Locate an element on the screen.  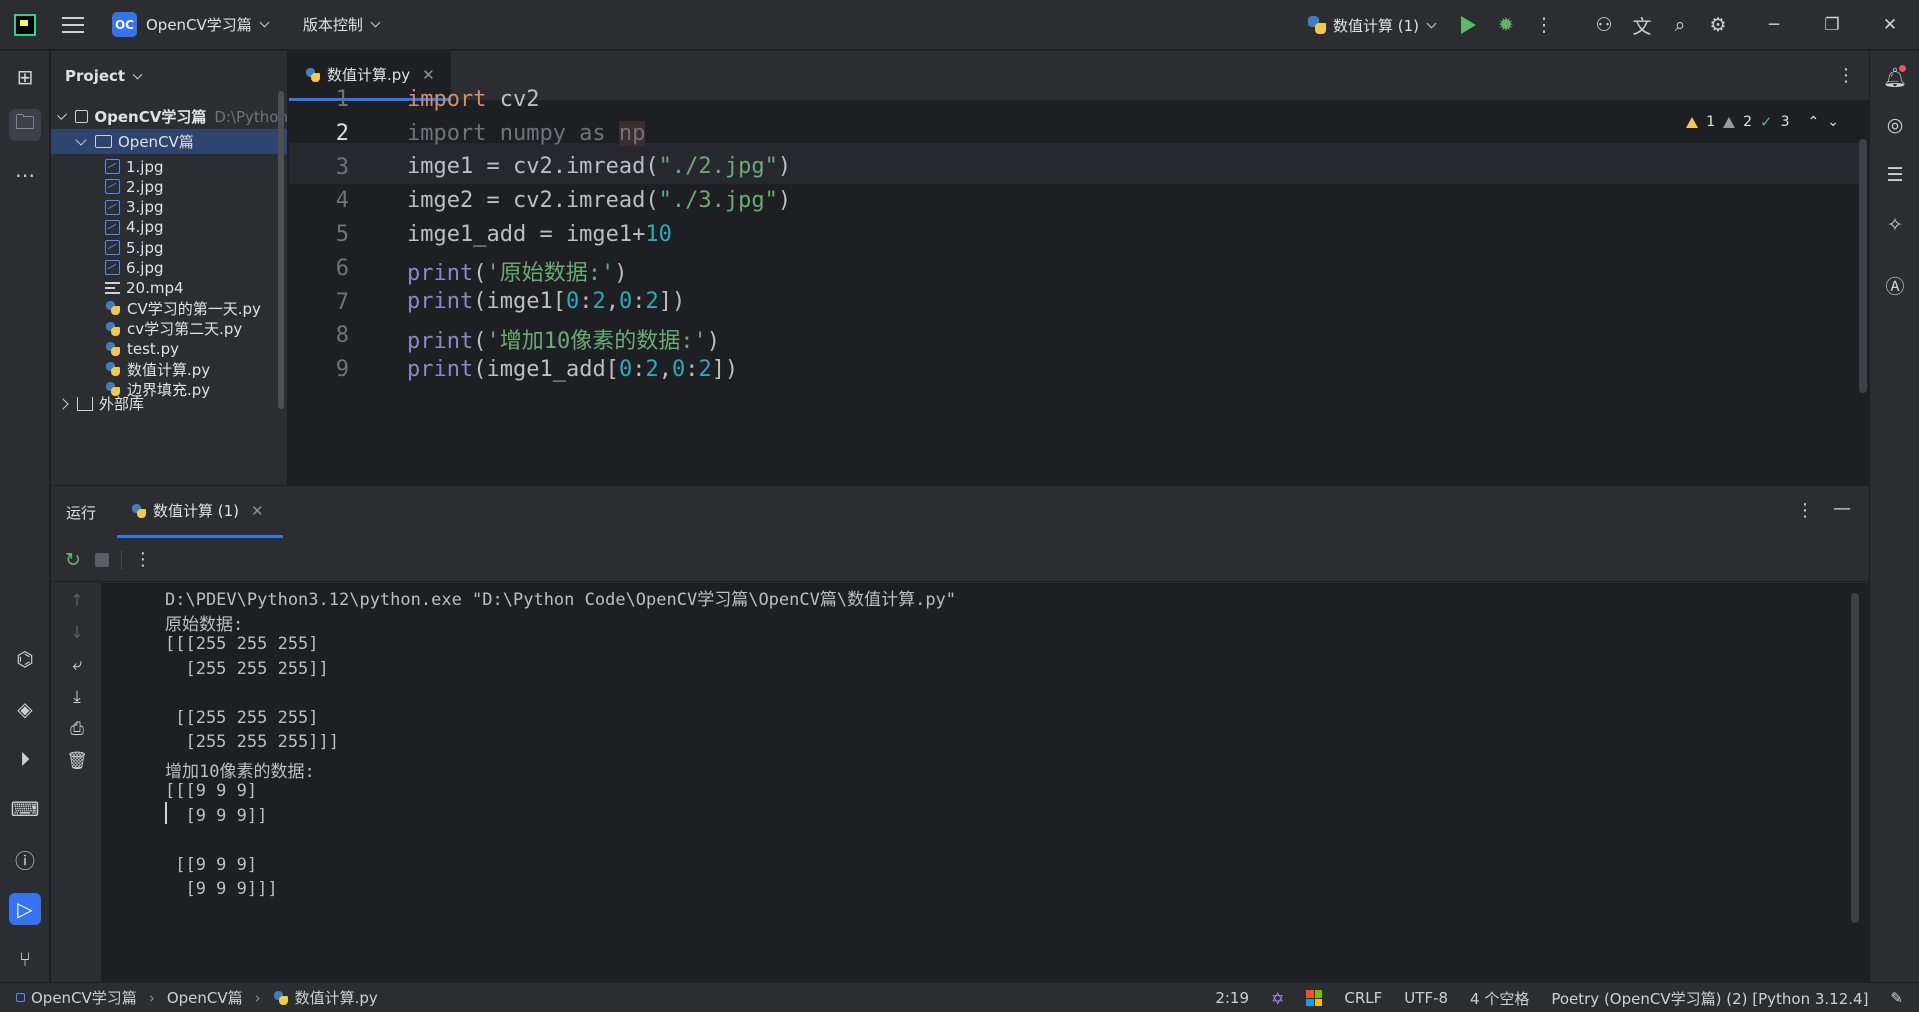
editor-tabs-menu-icon: ⋮ is located at coordinates (1846, 75).